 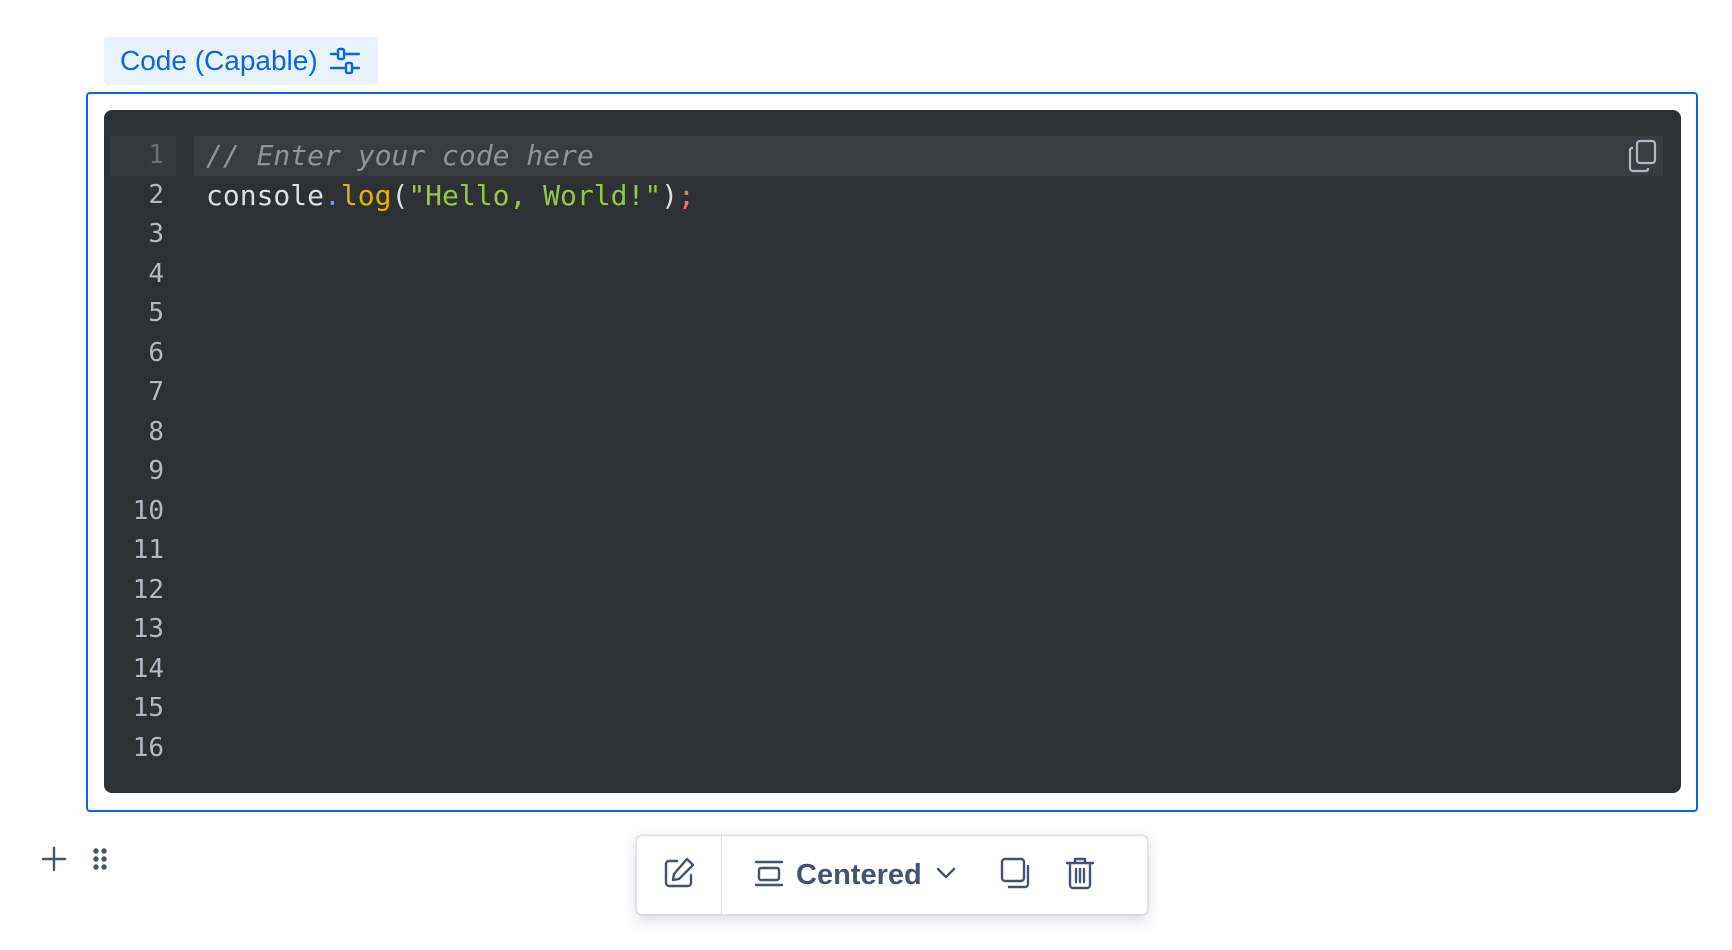 I want to click on block-controls, so click(x=77, y=859).